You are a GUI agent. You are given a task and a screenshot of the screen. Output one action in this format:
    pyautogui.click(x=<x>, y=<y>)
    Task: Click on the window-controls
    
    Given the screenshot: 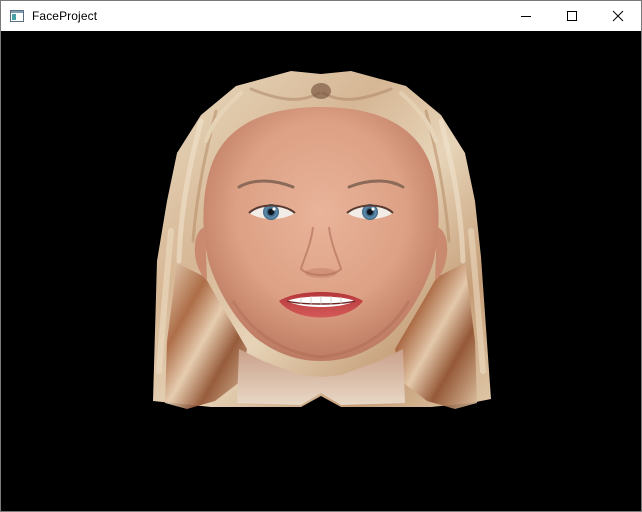 What is the action you would take?
    pyautogui.click(x=572, y=16)
    